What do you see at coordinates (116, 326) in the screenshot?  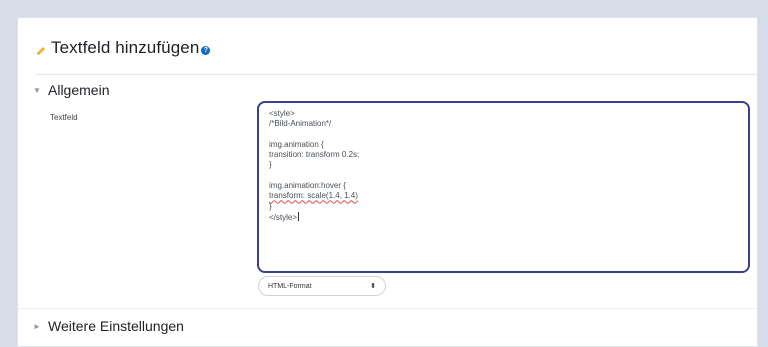 I see `section-more-label: Weitere Einstellungen` at bounding box center [116, 326].